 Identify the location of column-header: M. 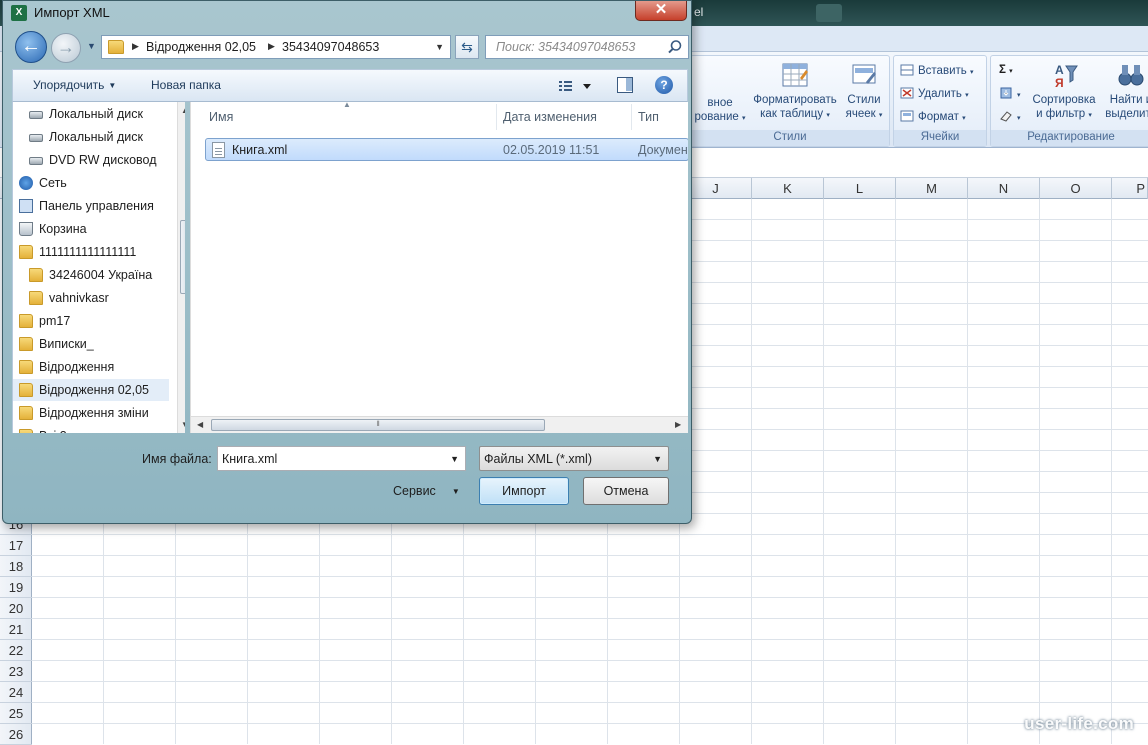
(932, 188).